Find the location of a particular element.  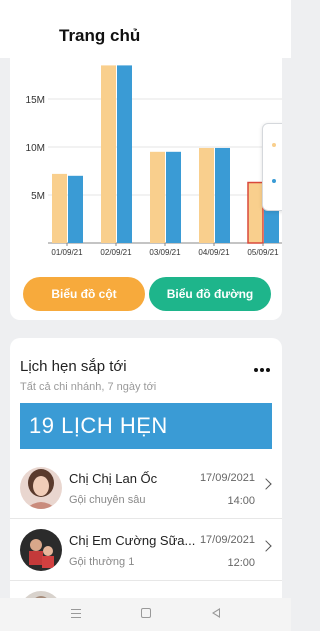

service-name: Gội chuyên sâu is located at coordinates (107, 500).